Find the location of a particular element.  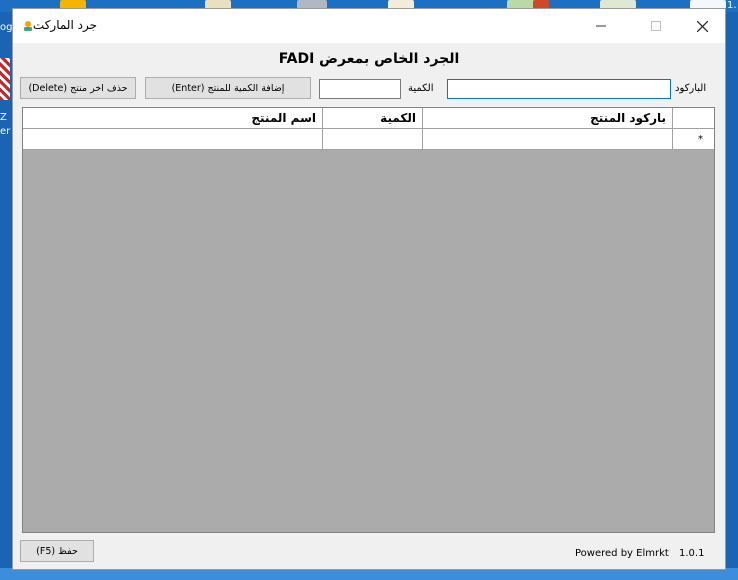

window-title: جرد الماركت is located at coordinates (64, 25).